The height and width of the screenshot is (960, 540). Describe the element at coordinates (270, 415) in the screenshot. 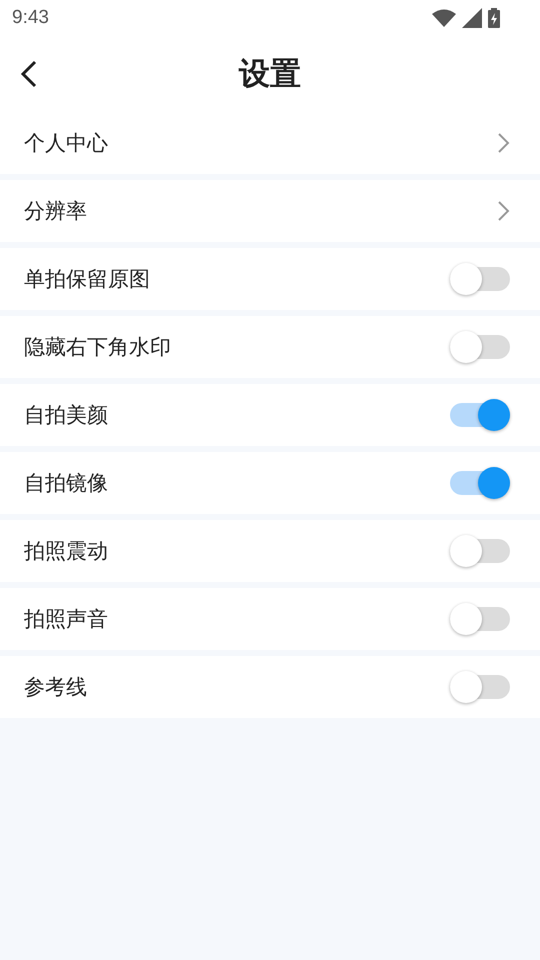

I see `settings-row: 自拍美颜` at that location.